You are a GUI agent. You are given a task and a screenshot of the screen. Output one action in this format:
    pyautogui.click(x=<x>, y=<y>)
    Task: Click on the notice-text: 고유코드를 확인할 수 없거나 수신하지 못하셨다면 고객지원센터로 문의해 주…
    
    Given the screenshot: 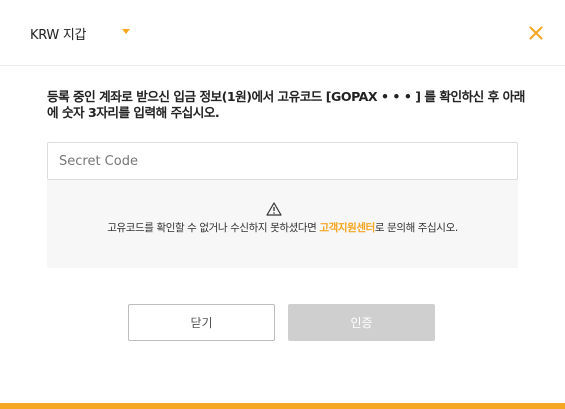 What is the action you would take?
    pyautogui.click(x=282, y=227)
    